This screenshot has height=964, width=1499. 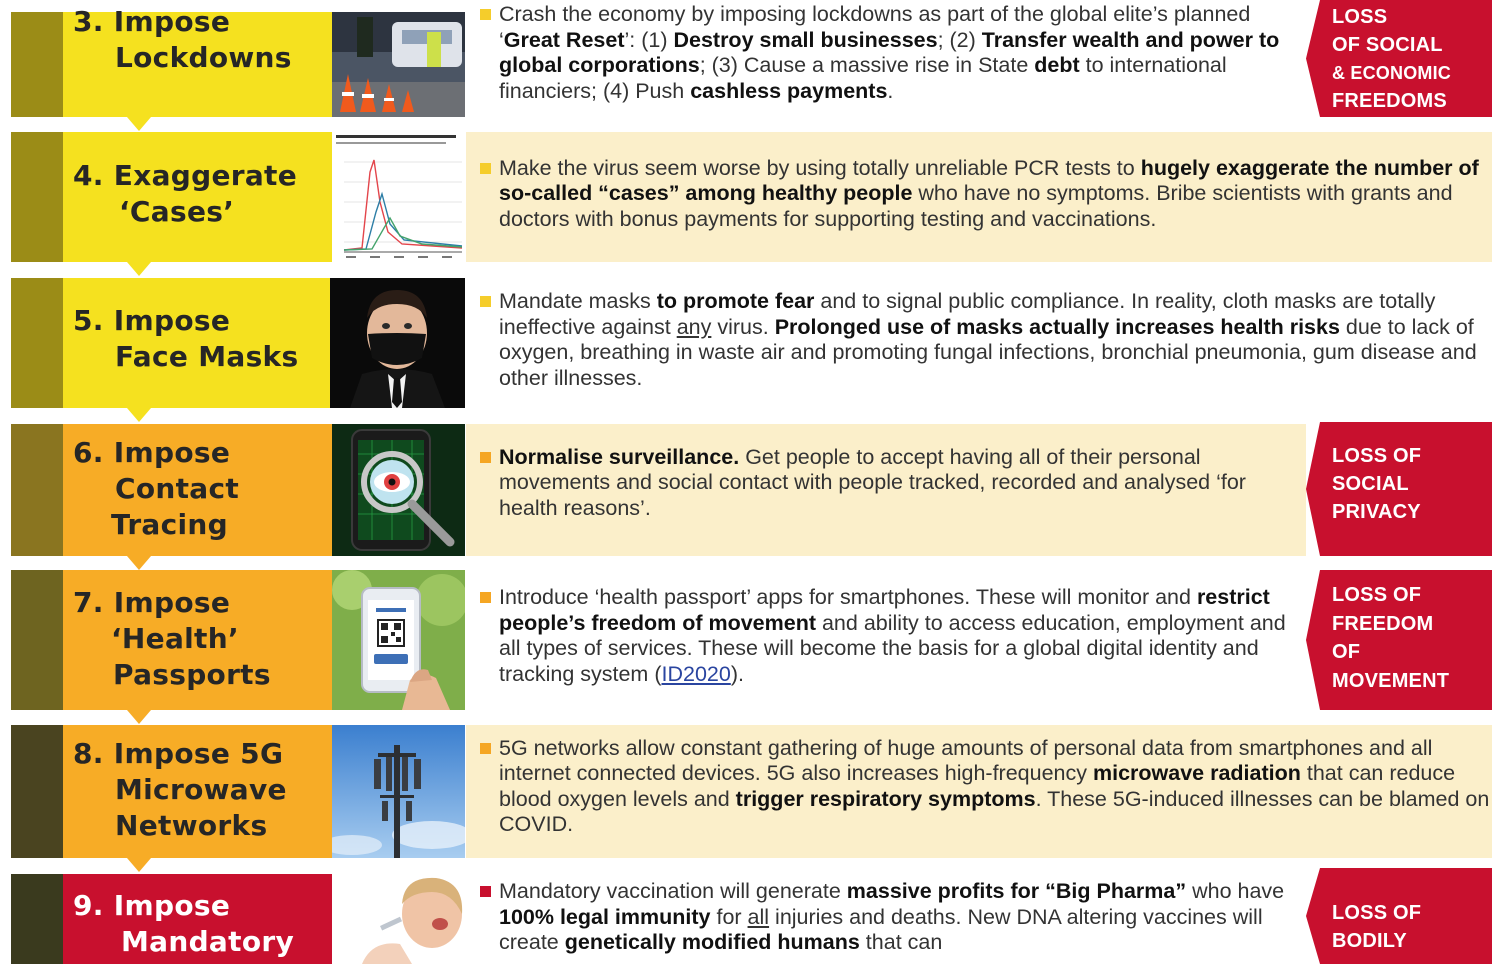 I want to click on step-title-3: 3. Impose Lockdowns, so click(x=202, y=61).